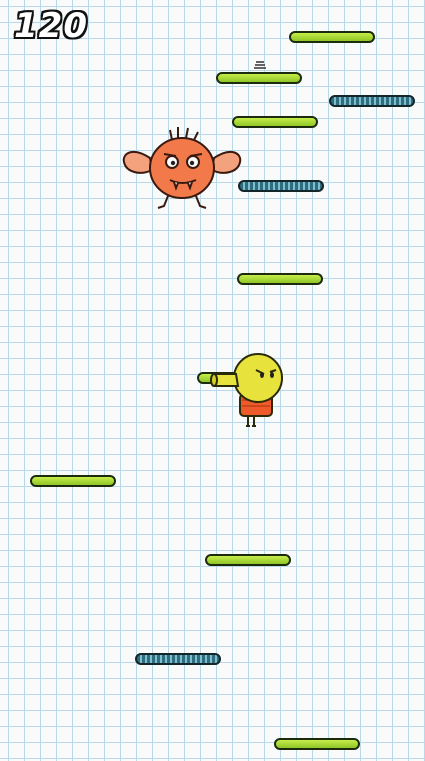 Image resolution: width=425 pixels, height=761 pixels. What do you see at coordinates (260, 65) in the screenshot?
I see `spring-icon` at bounding box center [260, 65].